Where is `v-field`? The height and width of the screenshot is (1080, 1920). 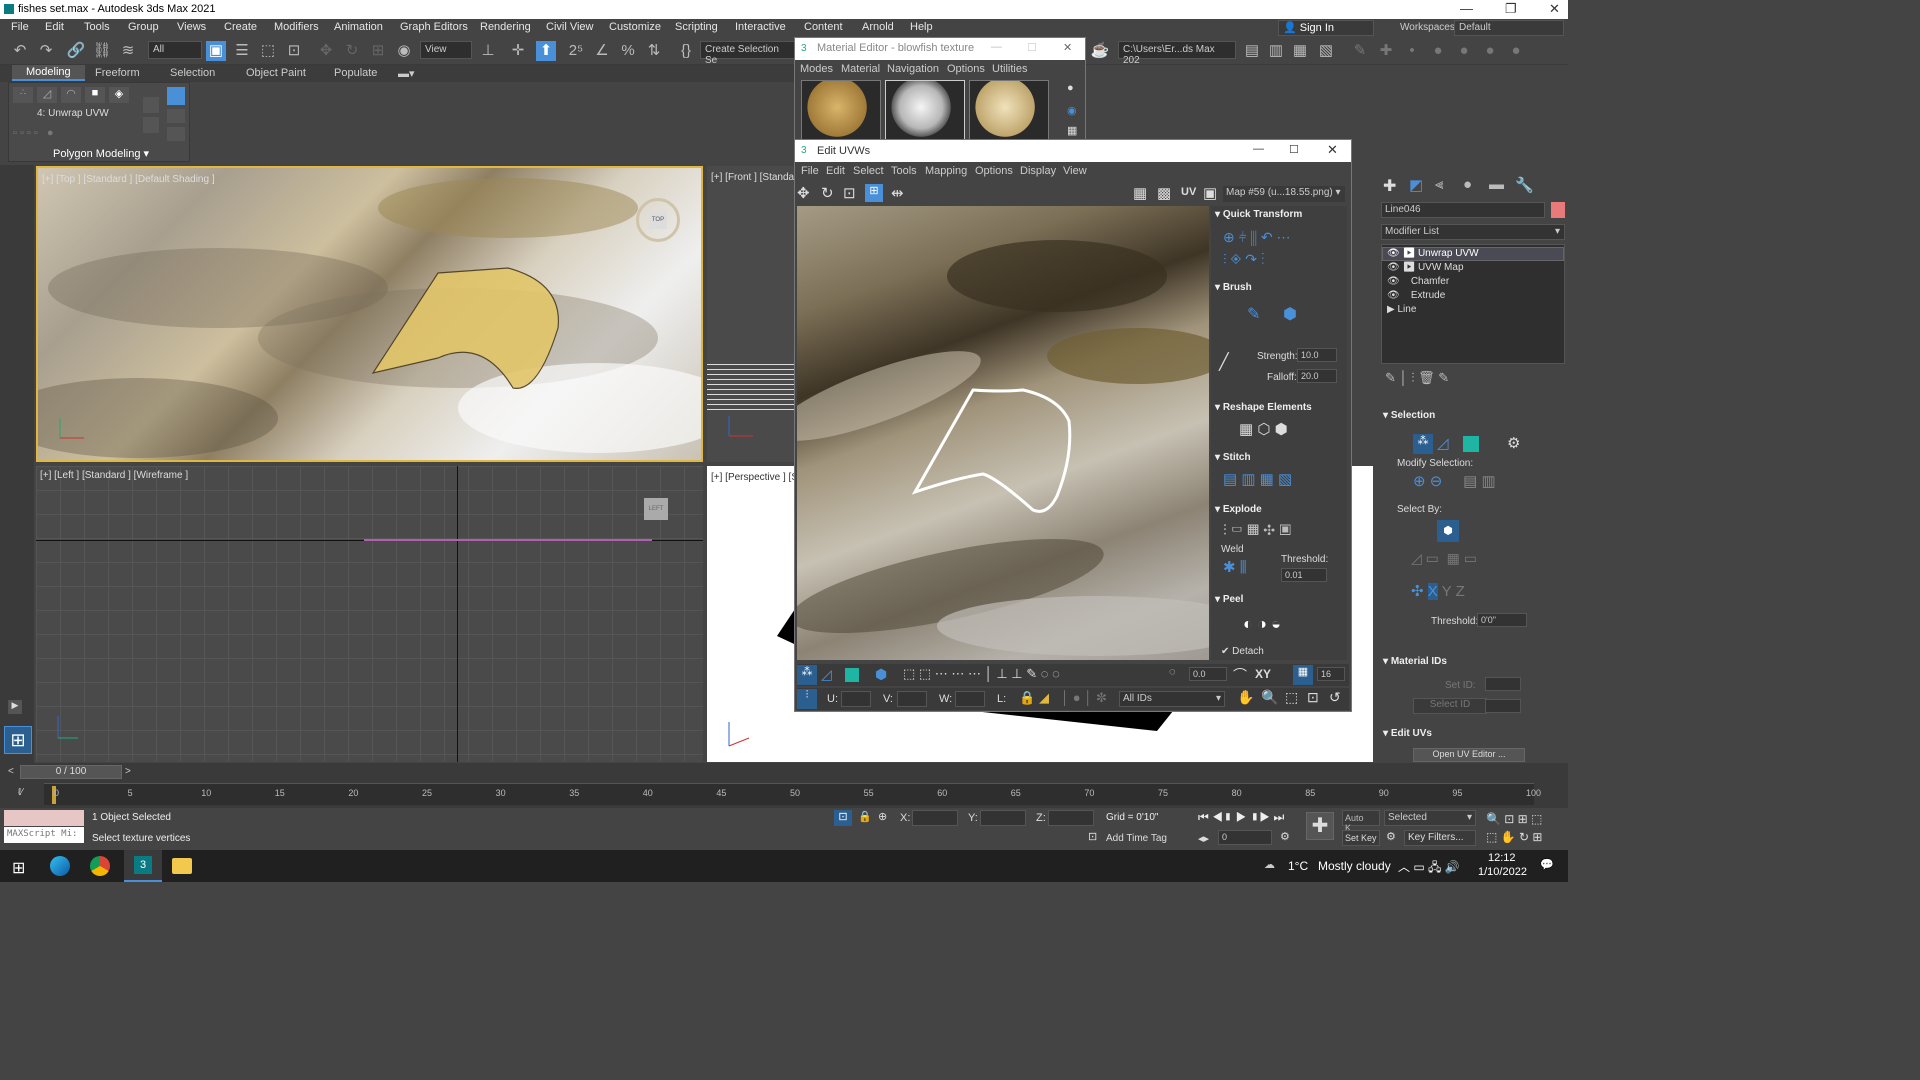 v-field is located at coordinates (912, 699).